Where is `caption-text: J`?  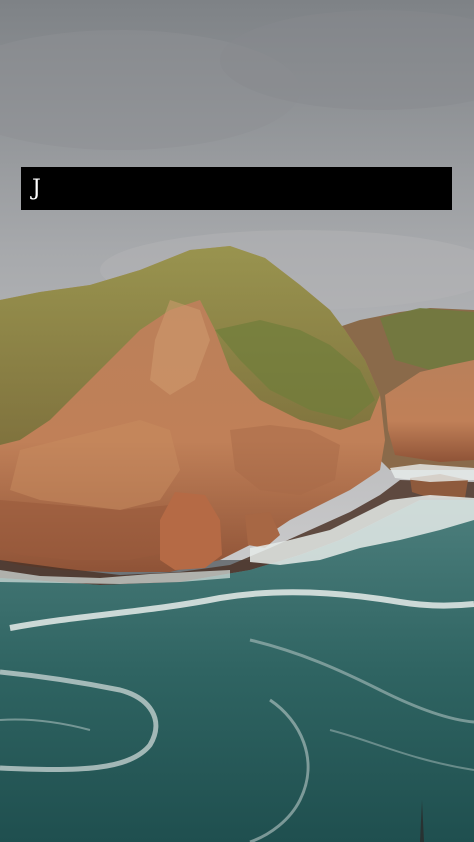 caption-text: J is located at coordinates (37, 188).